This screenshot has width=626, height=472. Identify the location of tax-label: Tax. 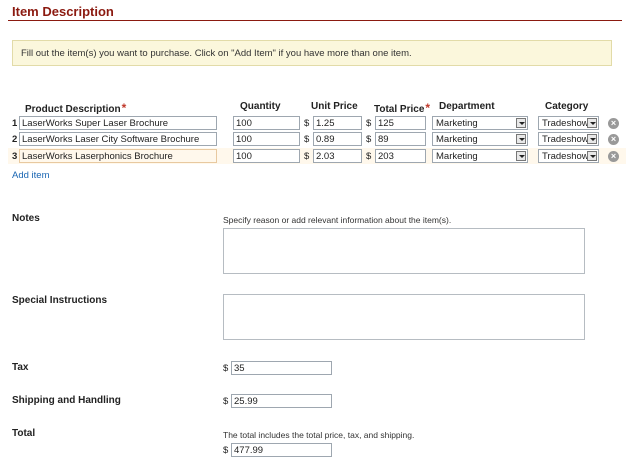
(20, 367).